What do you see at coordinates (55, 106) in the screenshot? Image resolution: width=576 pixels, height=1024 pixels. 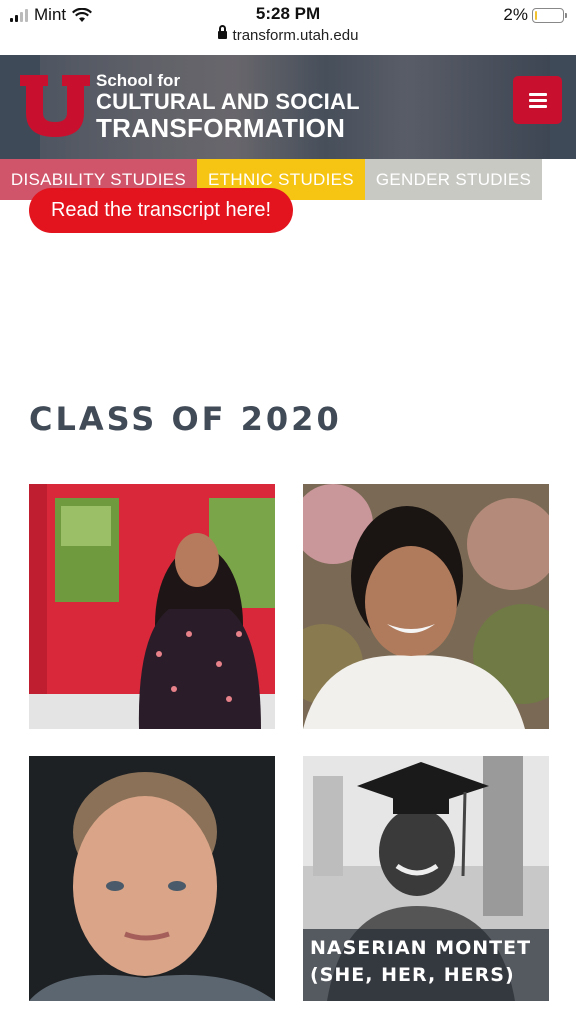 I see `university-u-logo` at bounding box center [55, 106].